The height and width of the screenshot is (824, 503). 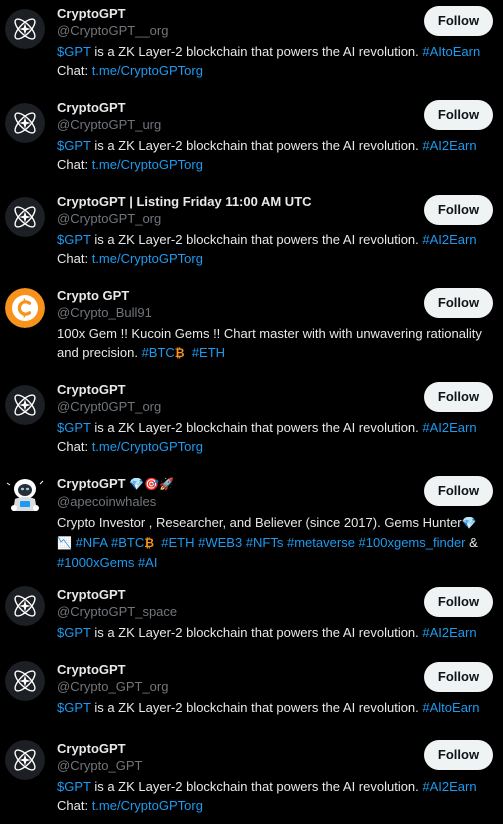 What do you see at coordinates (469, 523) in the screenshot?
I see `gem-icon: 💎` at bounding box center [469, 523].